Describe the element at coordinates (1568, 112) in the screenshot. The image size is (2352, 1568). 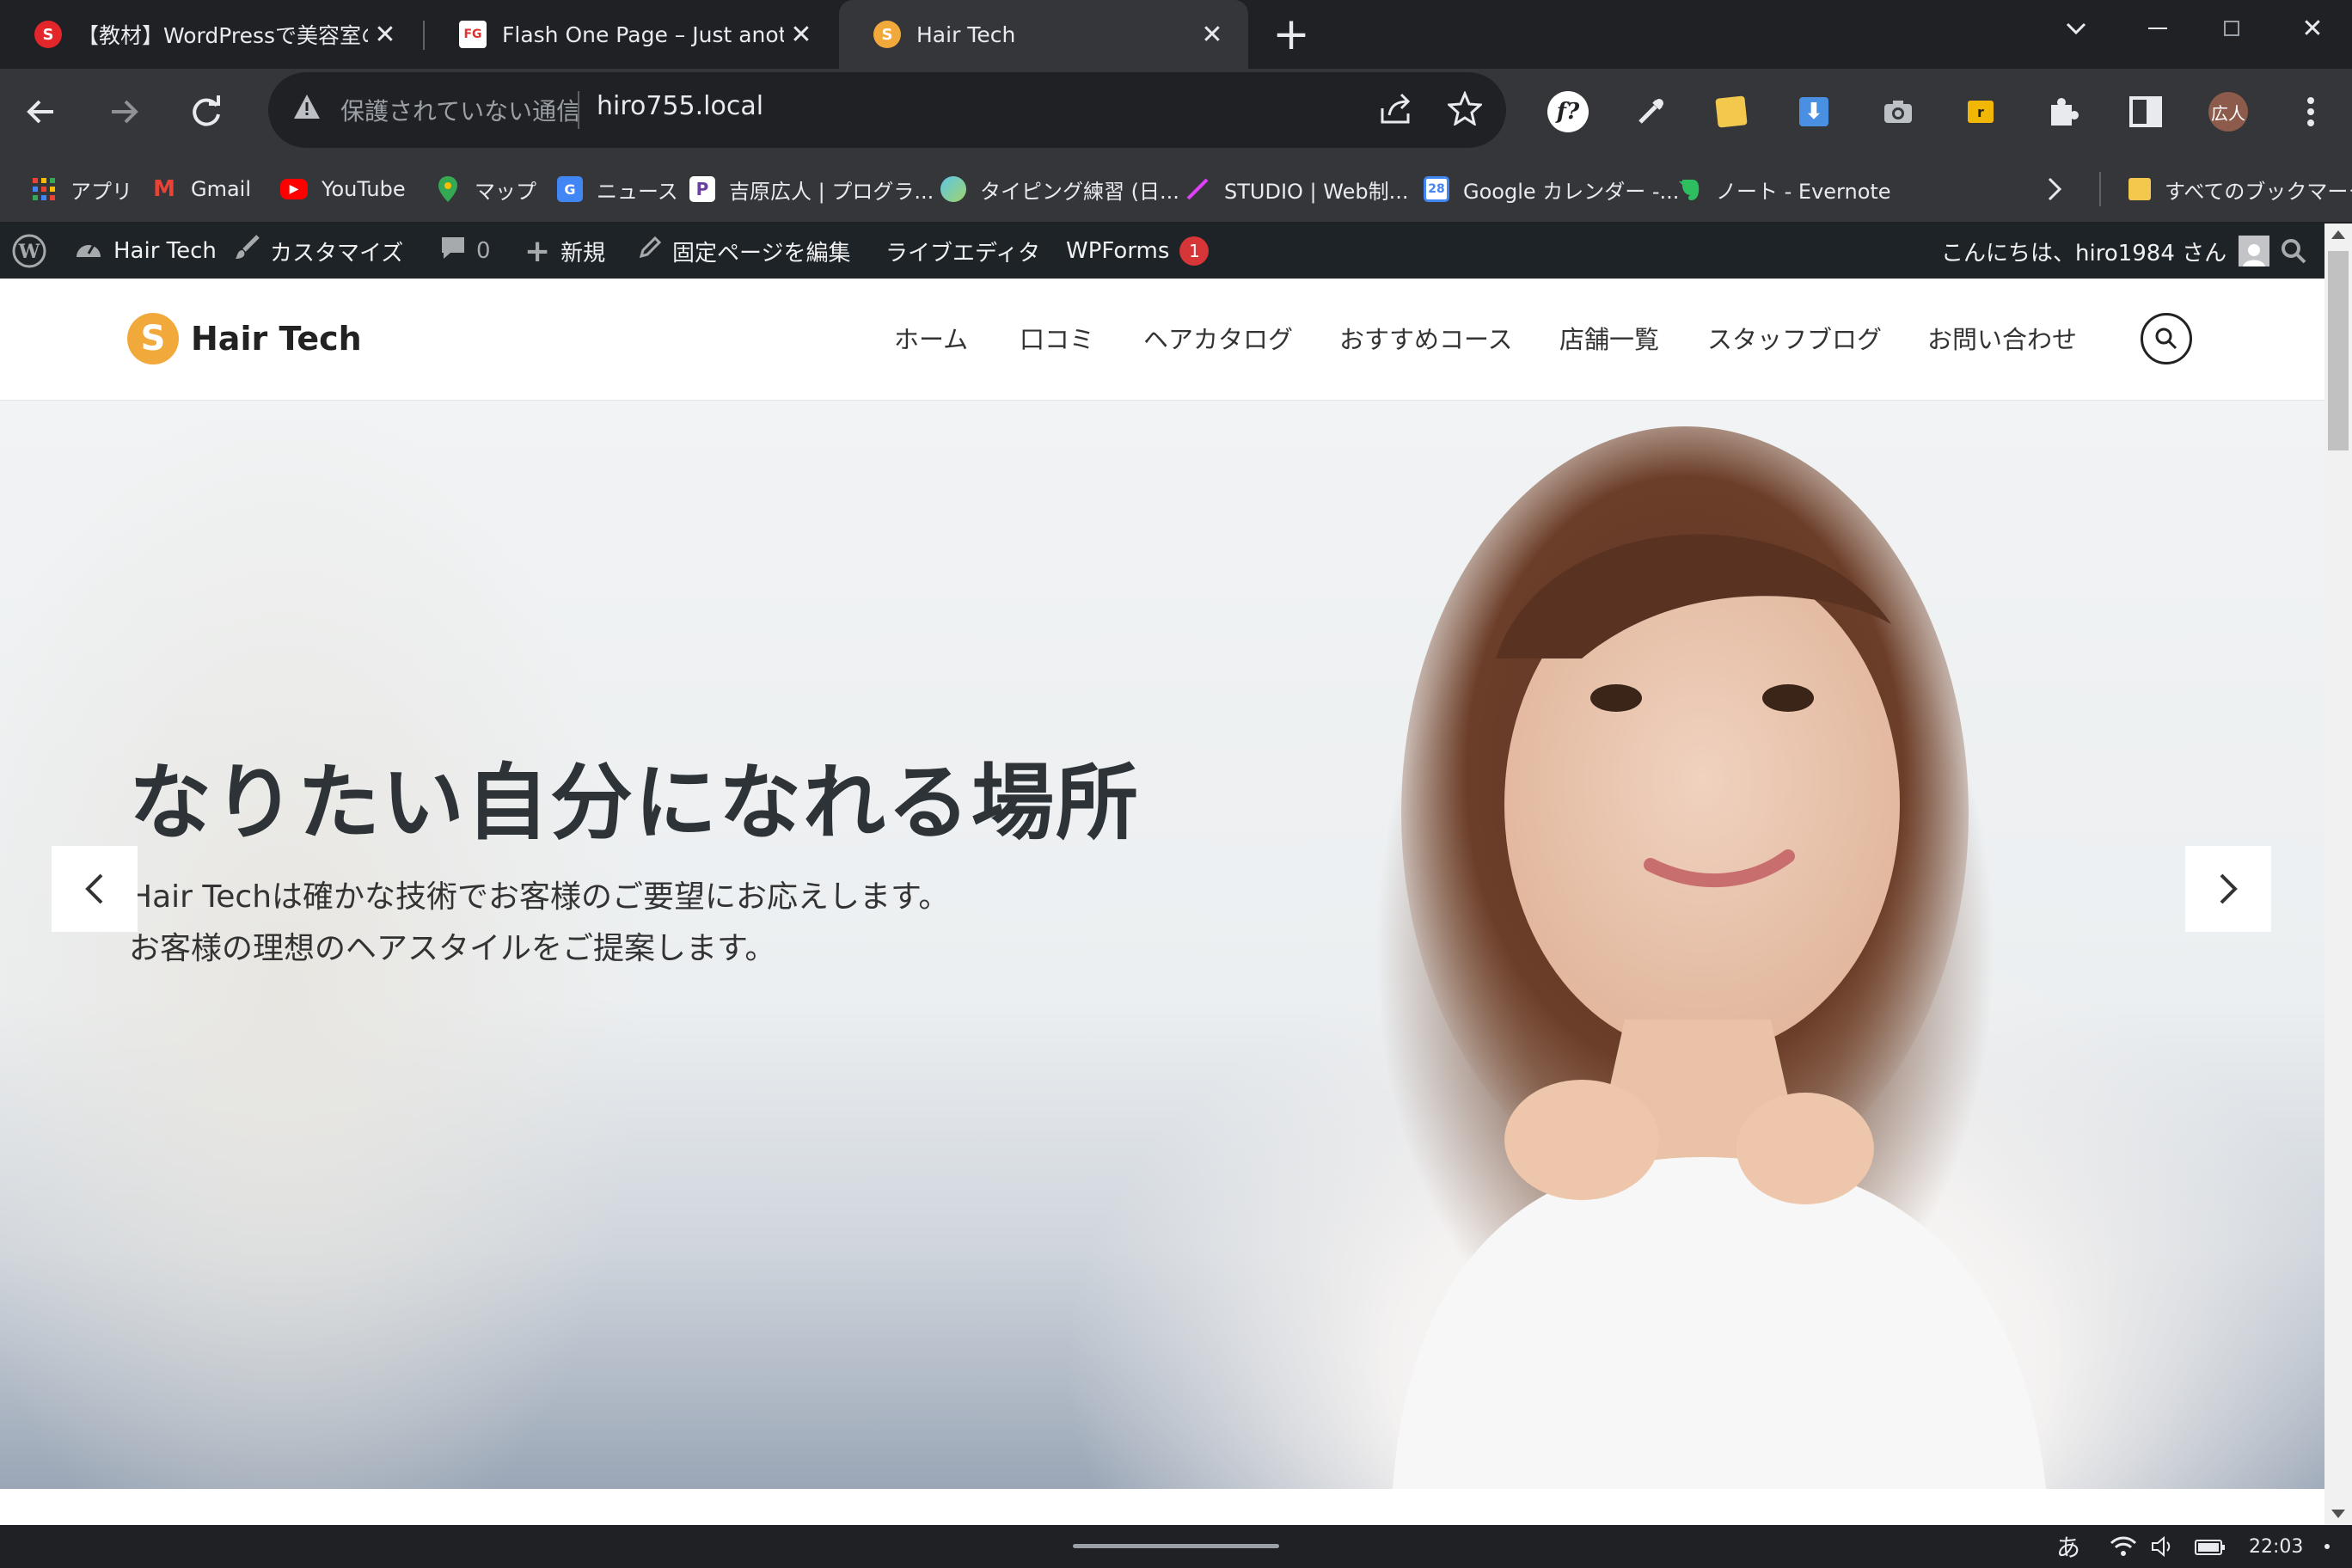
I see `font-finder-extension-icon: f?` at that location.